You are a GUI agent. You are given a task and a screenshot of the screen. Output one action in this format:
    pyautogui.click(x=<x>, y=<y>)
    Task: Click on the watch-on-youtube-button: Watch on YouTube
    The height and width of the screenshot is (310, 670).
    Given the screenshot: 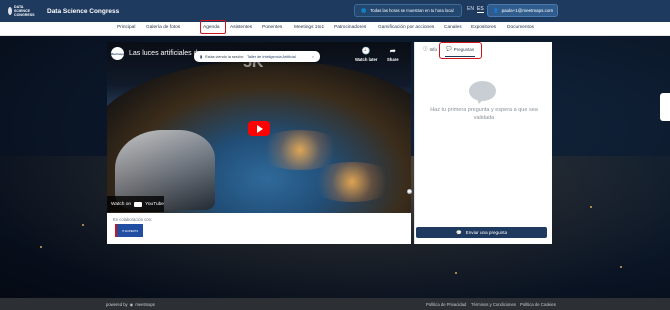 What is the action you would take?
    pyautogui.click(x=135, y=204)
    